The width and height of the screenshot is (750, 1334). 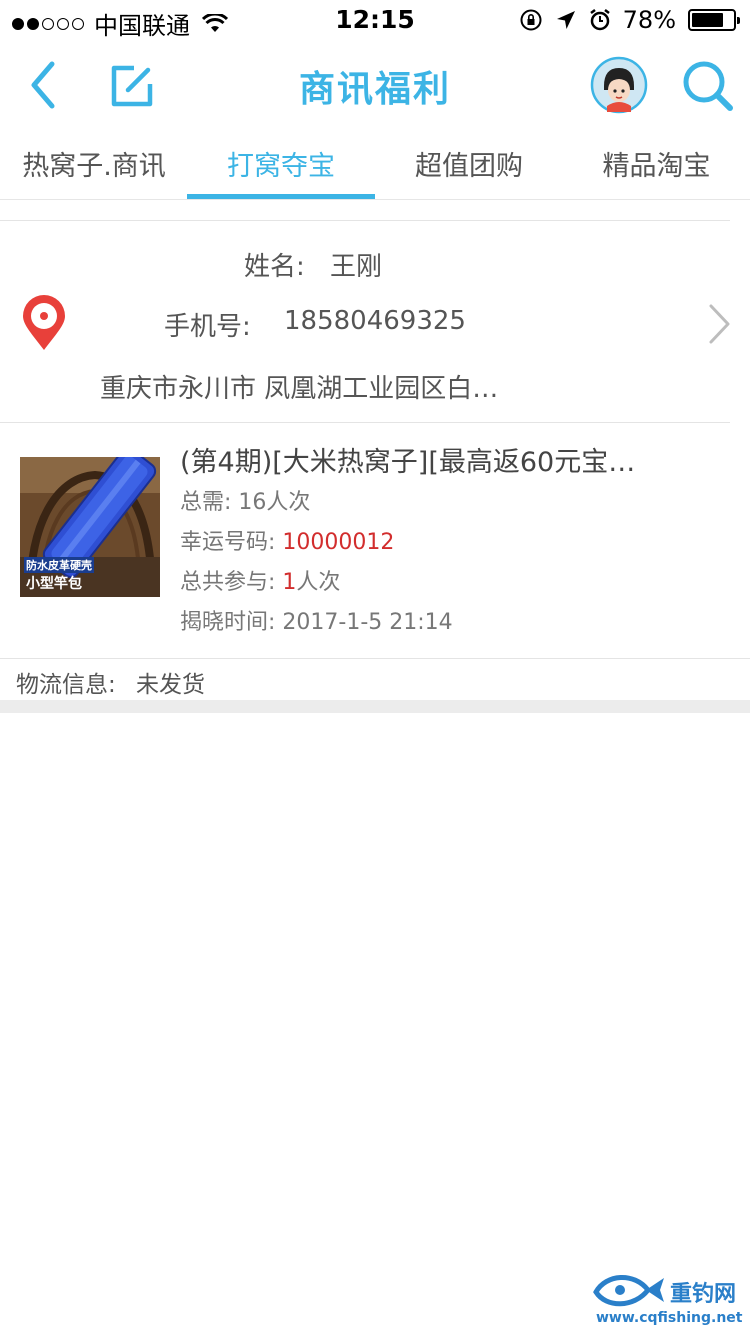 I want to click on nav-bar: 商讯福利, so click(x=375, y=85).